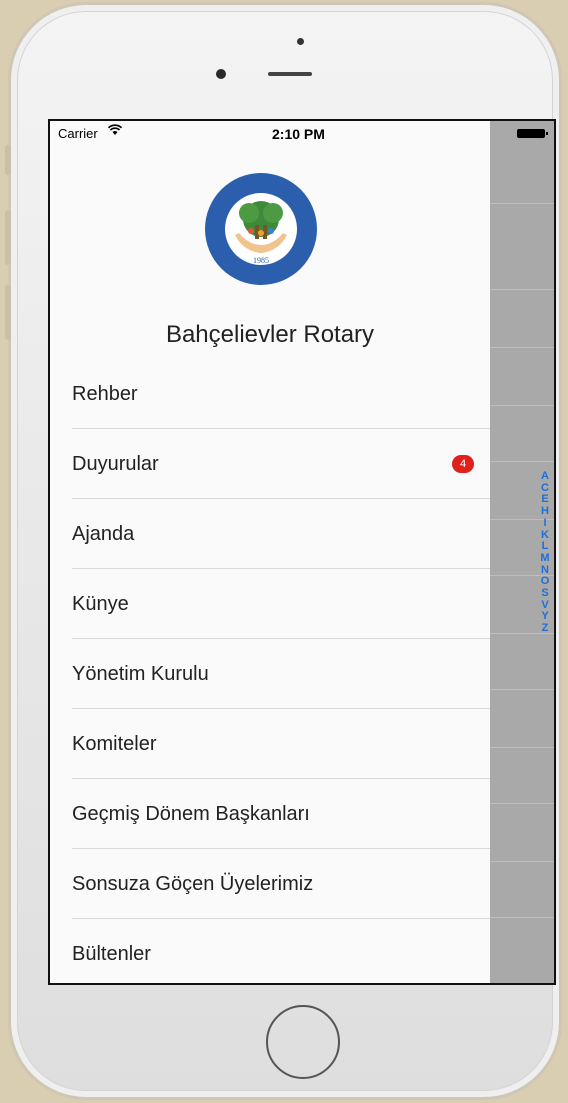  Describe the element at coordinates (522, 552) in the screenshot. I see `background-list: ACEHIKLMNOSVYZ` at that location.